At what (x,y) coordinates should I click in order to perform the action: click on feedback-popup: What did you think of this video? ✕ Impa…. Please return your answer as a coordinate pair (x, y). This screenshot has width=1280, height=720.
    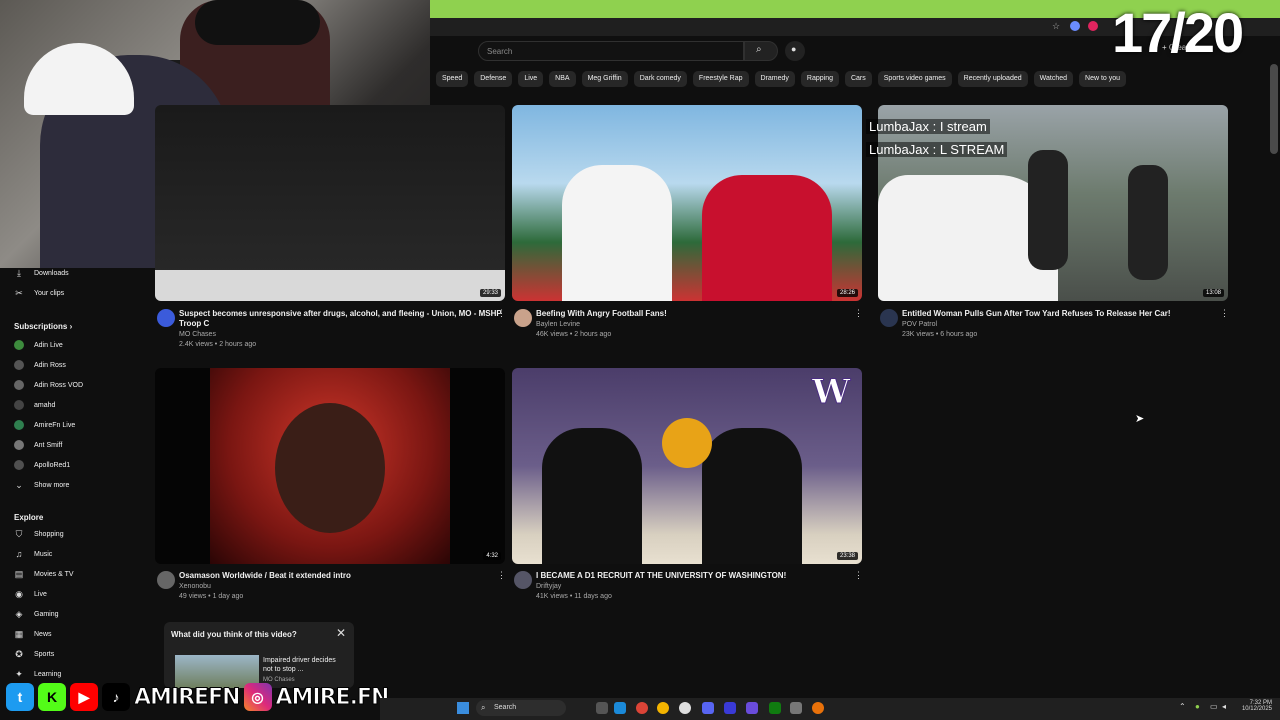
    Looking at the image, I should click on (259, 655).